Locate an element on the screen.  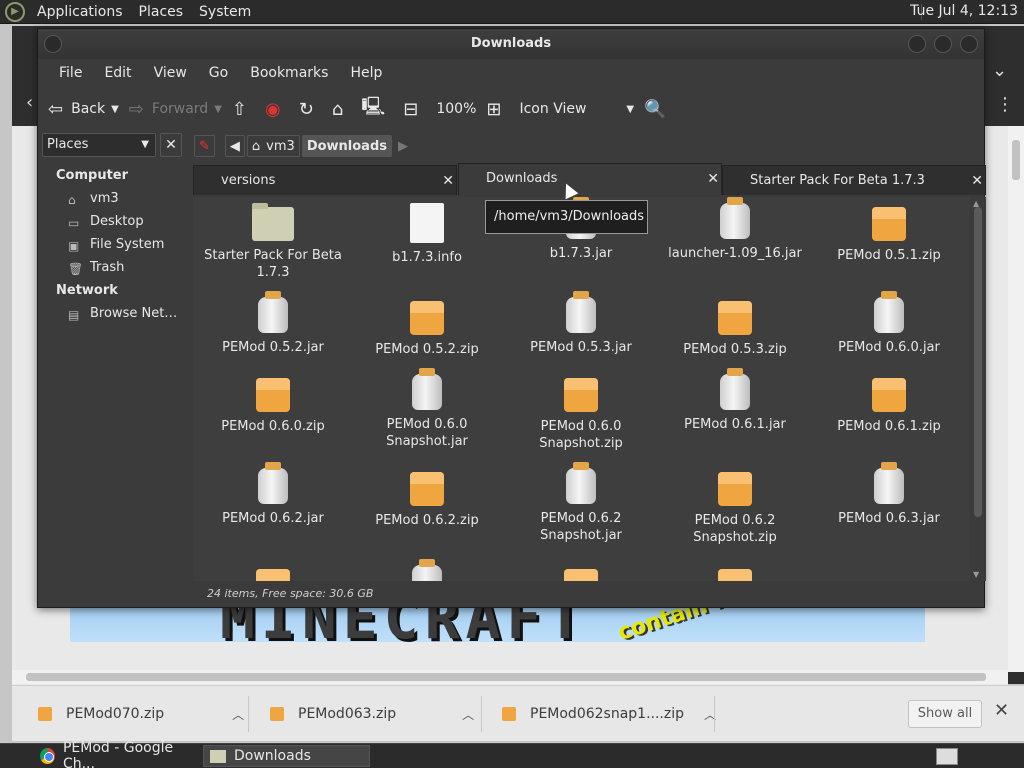
show-all-button: Show all is located at coordinates (945, 714).